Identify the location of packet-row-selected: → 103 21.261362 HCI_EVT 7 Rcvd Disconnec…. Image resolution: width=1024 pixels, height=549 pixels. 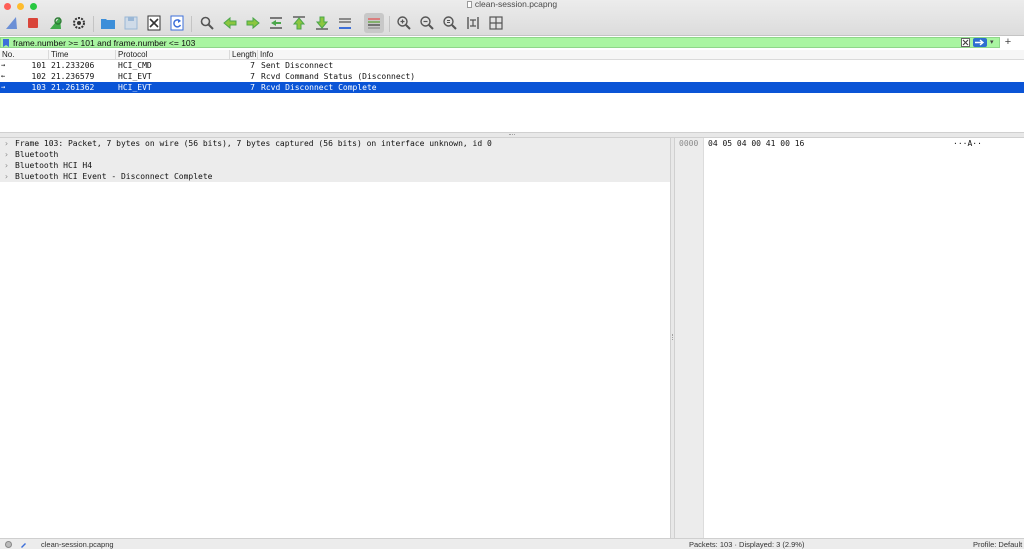
(512, 87).